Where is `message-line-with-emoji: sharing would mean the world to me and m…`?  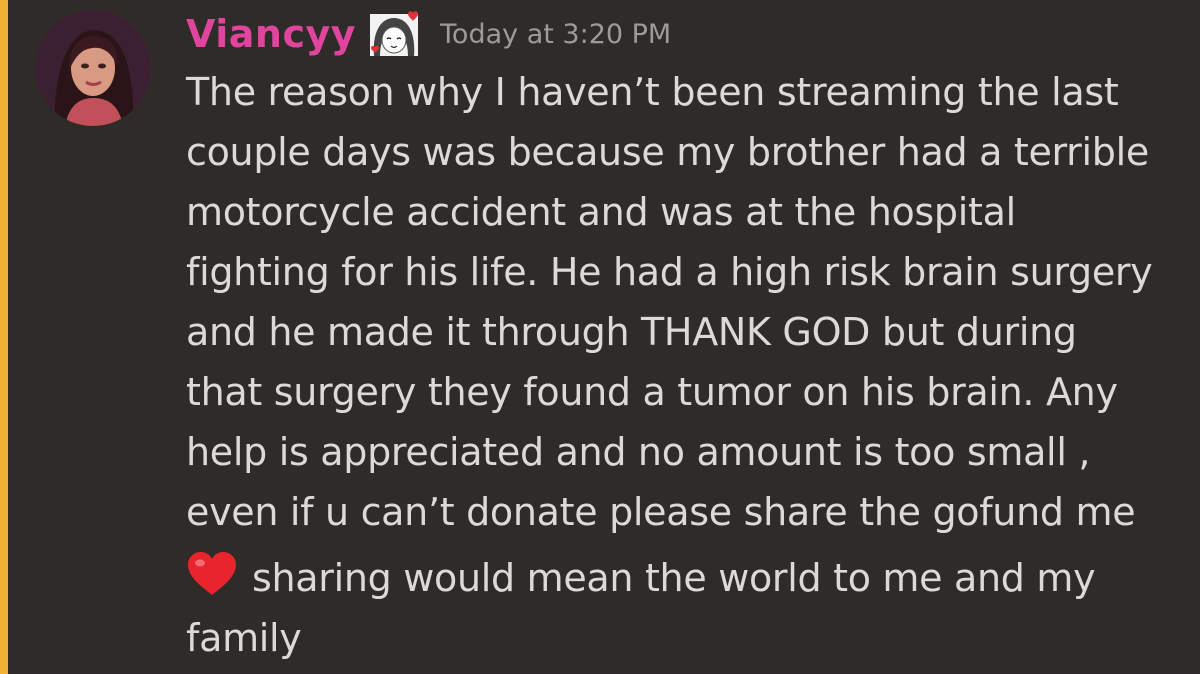 message-line-with-emoji: sharing would mean the world to me and m… is located at coordinates (686, 578).